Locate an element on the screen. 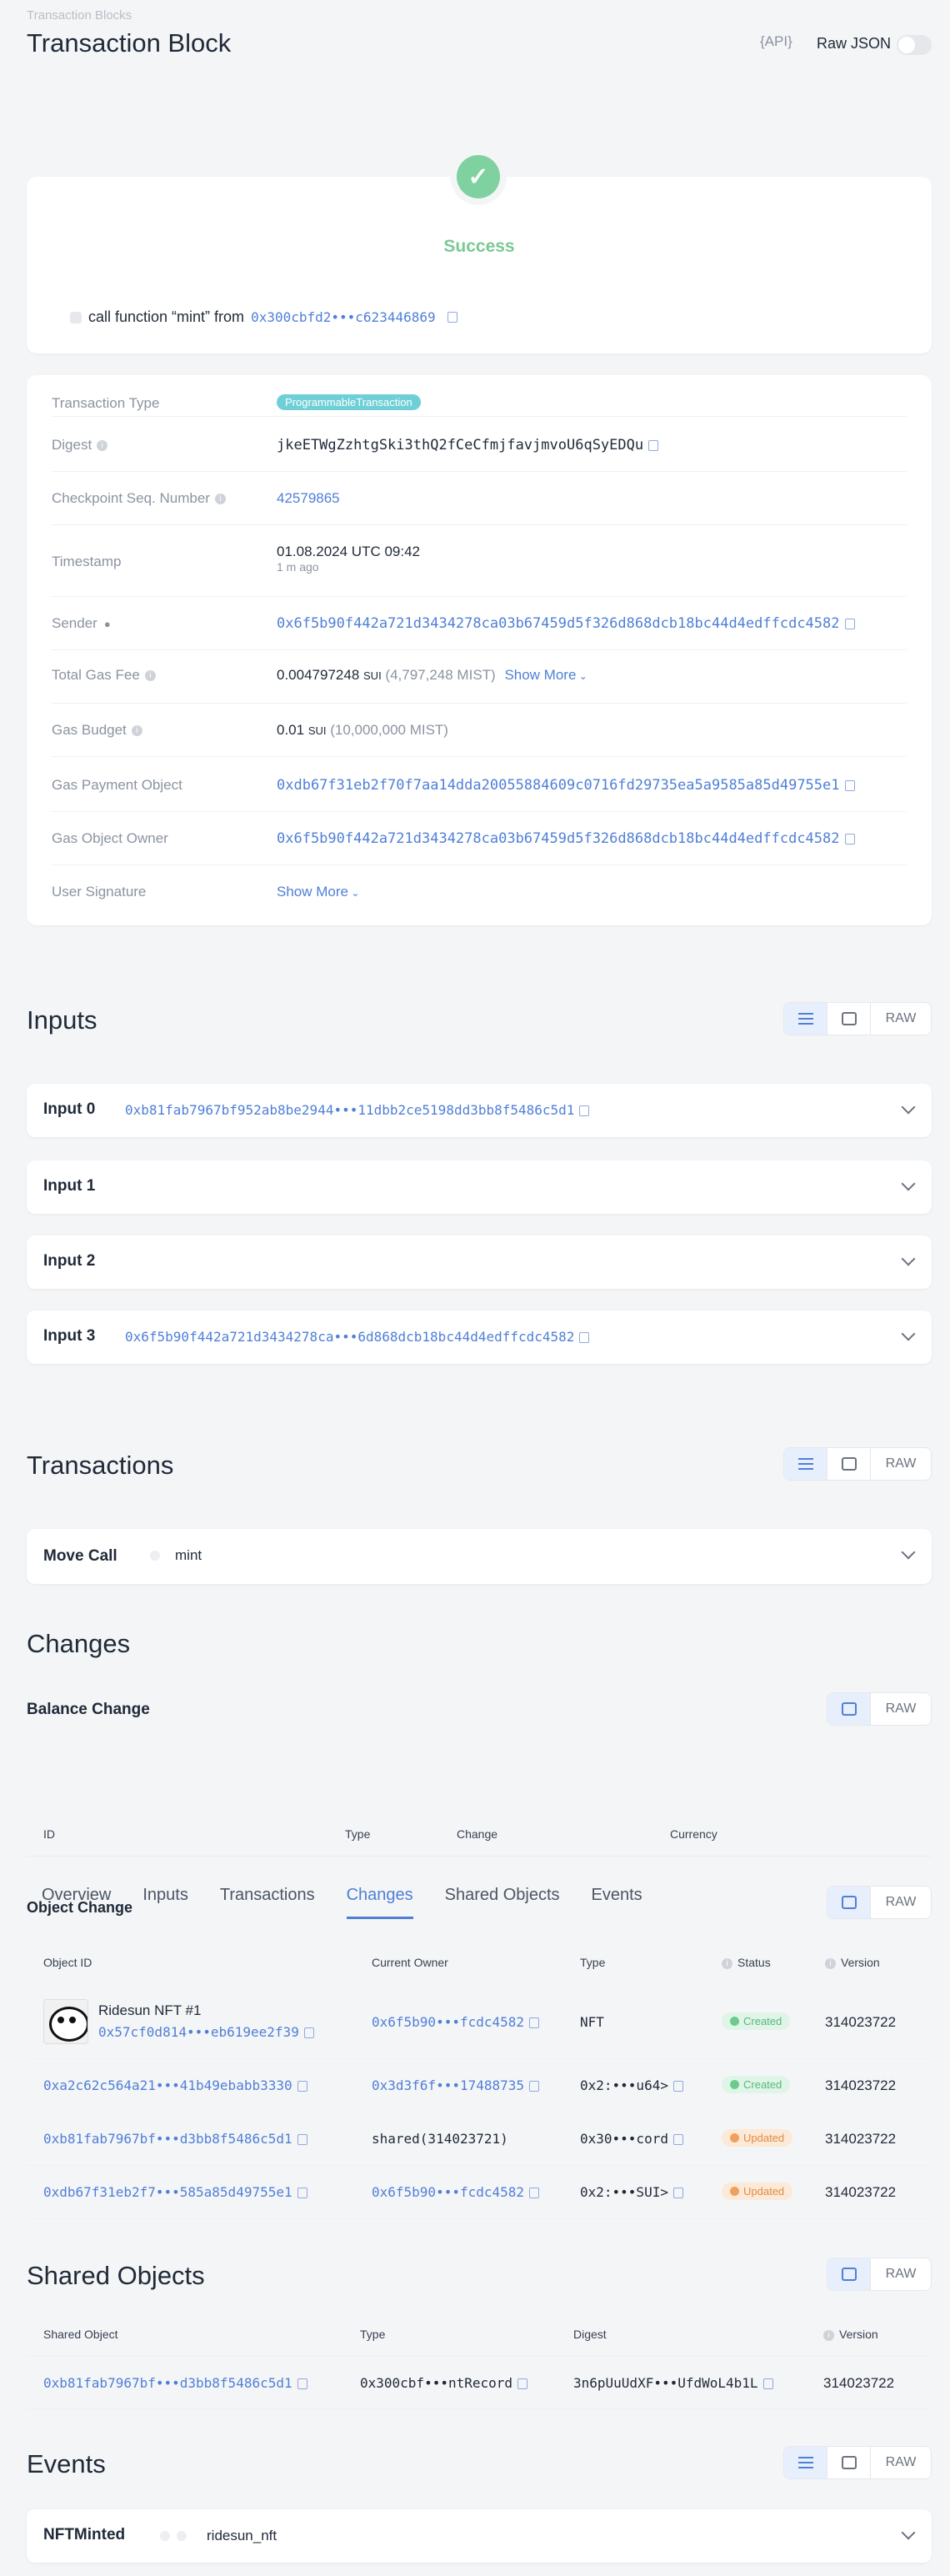  input-label: Input 0 is located at coordinates (69, 1109).